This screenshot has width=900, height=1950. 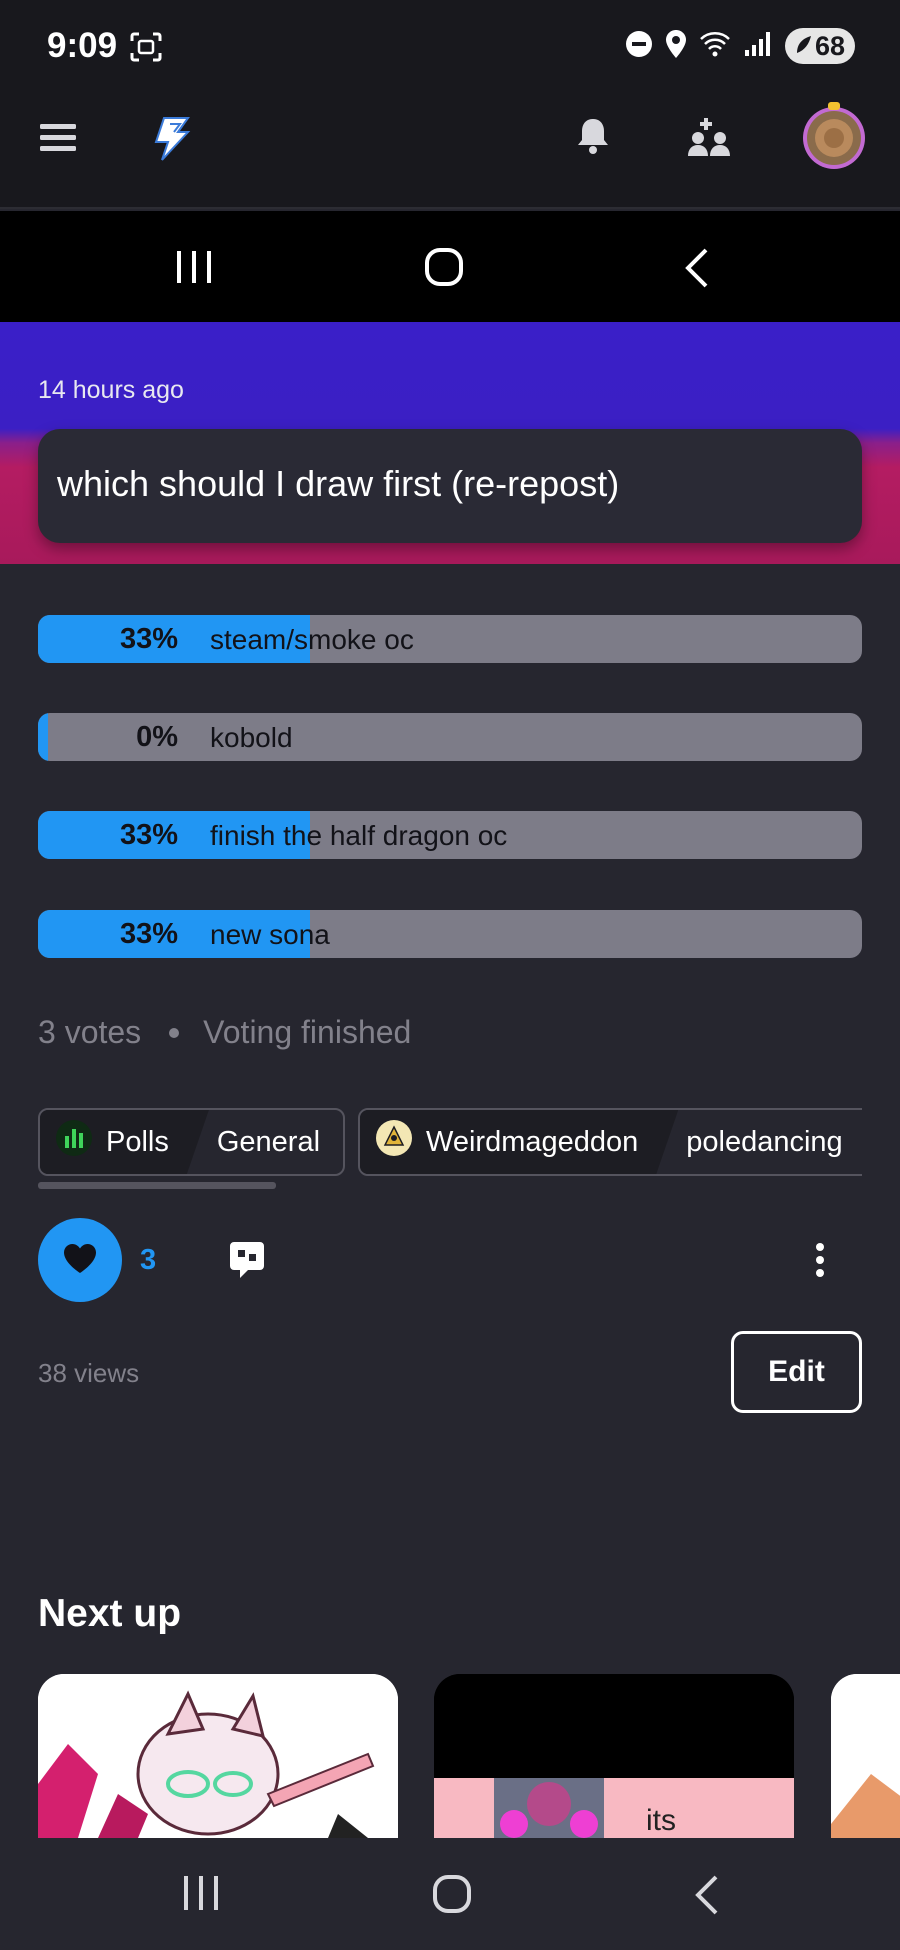 I want to click on add-people-icon, so click(x=710, y=139).